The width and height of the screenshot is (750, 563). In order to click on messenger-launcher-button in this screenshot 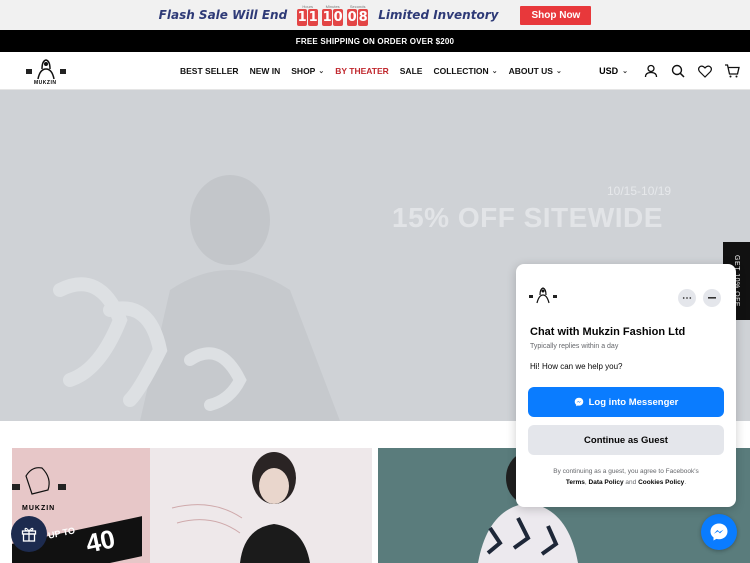, I will do `click(719, 532)`.